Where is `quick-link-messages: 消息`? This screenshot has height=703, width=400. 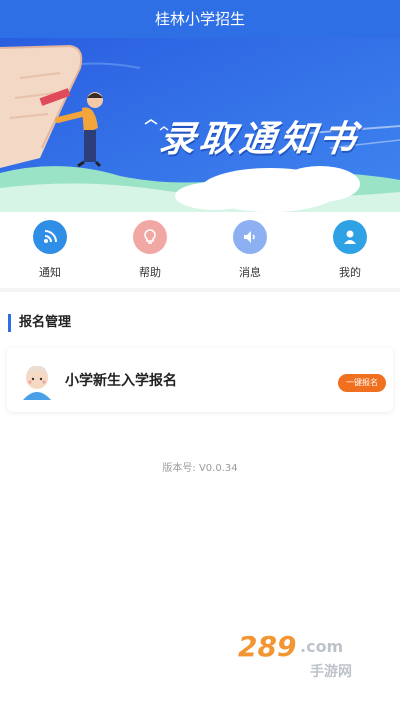 quick-link-messages: 消息 is located at coordinates (250, 247).